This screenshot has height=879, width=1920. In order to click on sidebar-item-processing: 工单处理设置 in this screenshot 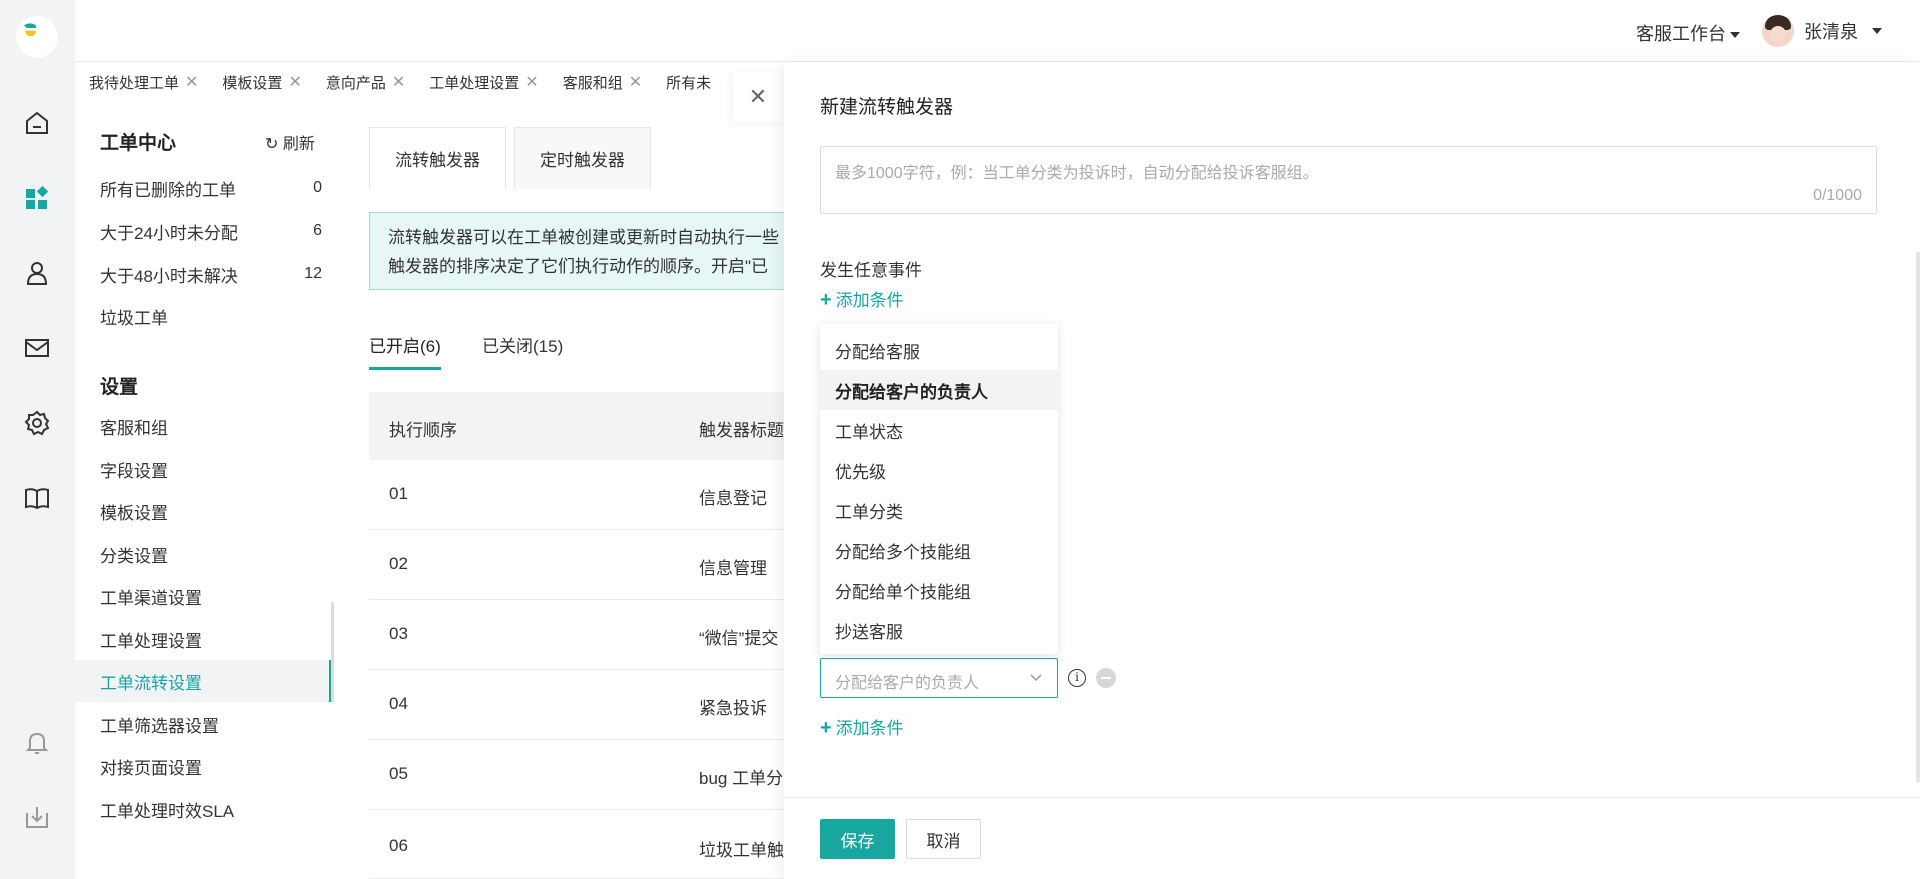, I will do `click(203, 639)`.